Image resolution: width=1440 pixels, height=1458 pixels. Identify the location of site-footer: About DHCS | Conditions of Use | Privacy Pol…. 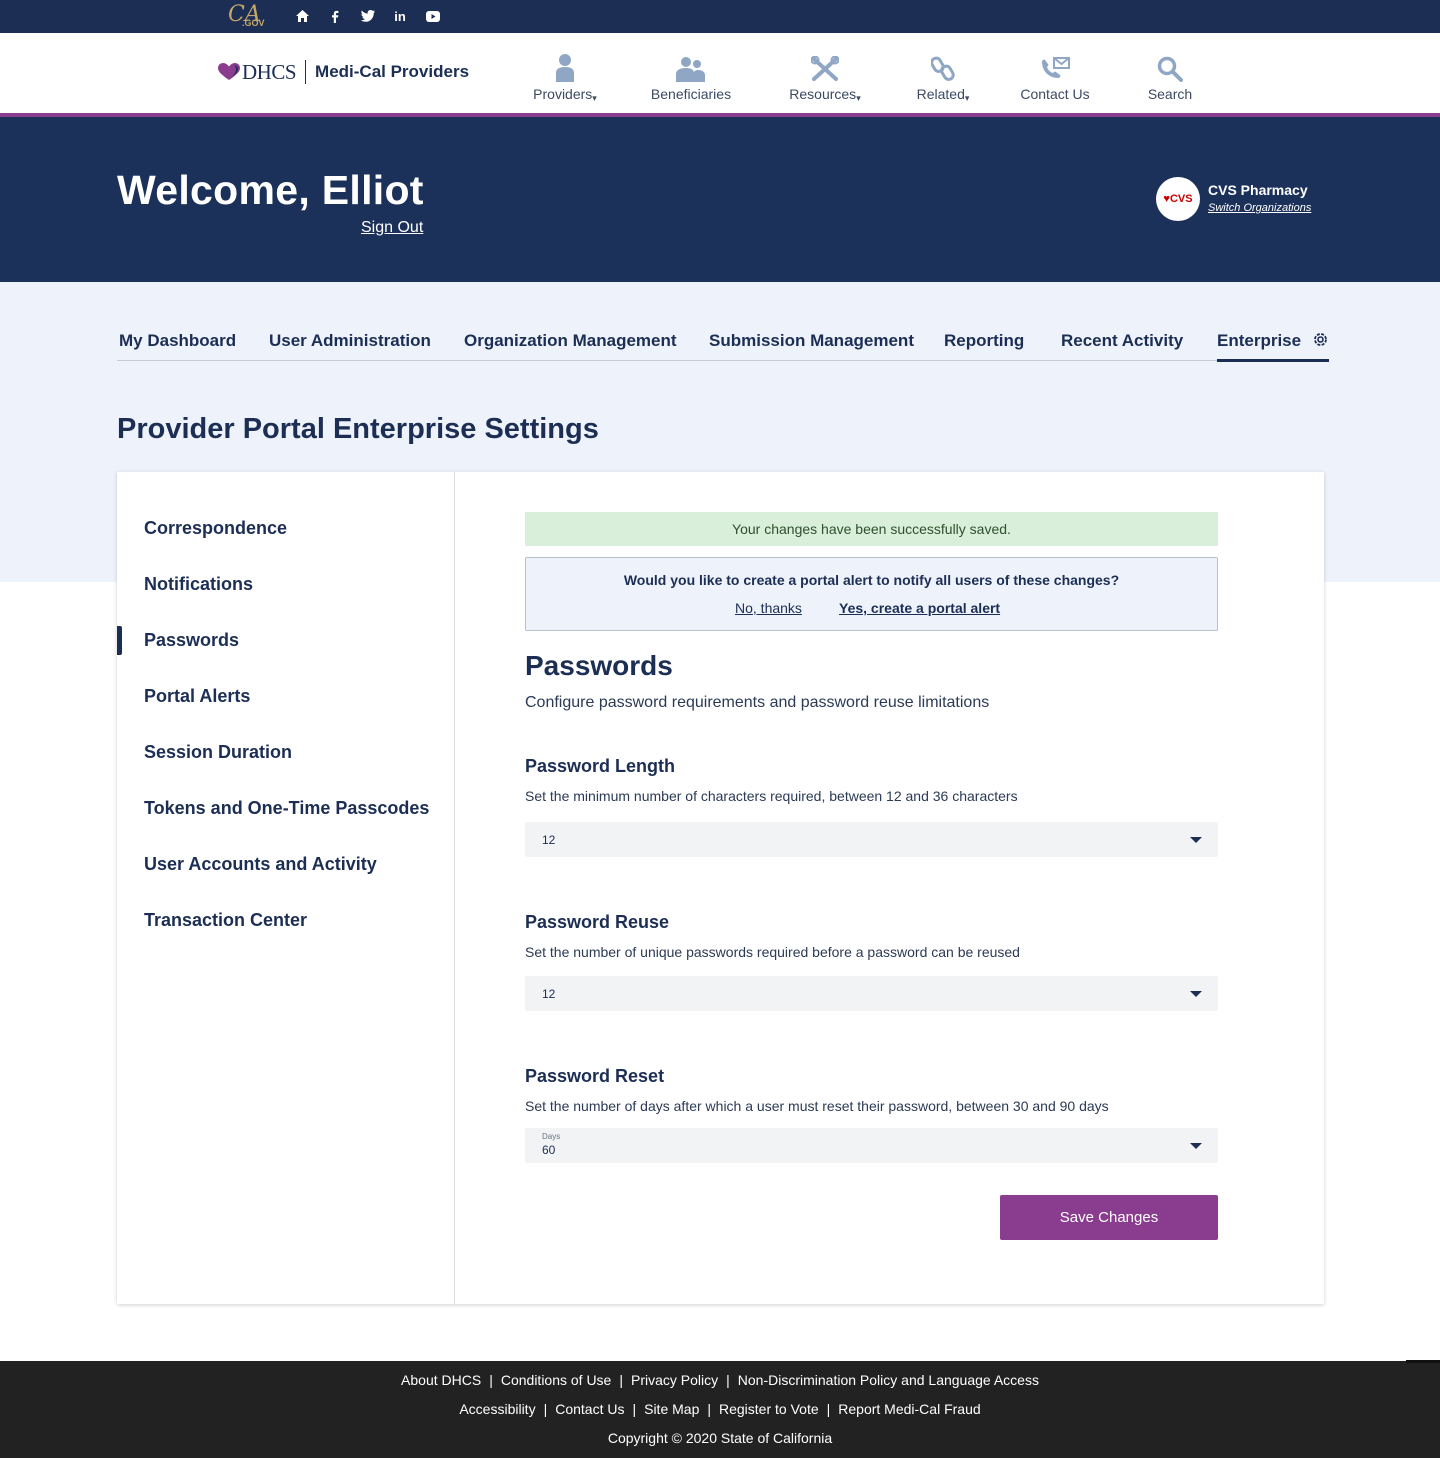
(720, 1409).